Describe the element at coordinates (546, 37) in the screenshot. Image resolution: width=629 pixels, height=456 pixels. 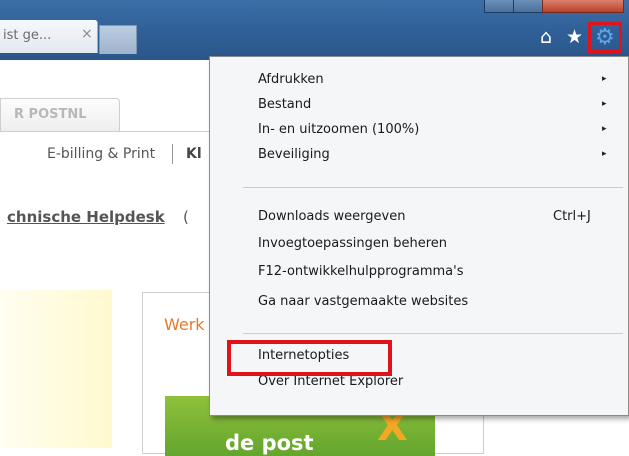
I see `home-icon: ⌂` at that location.